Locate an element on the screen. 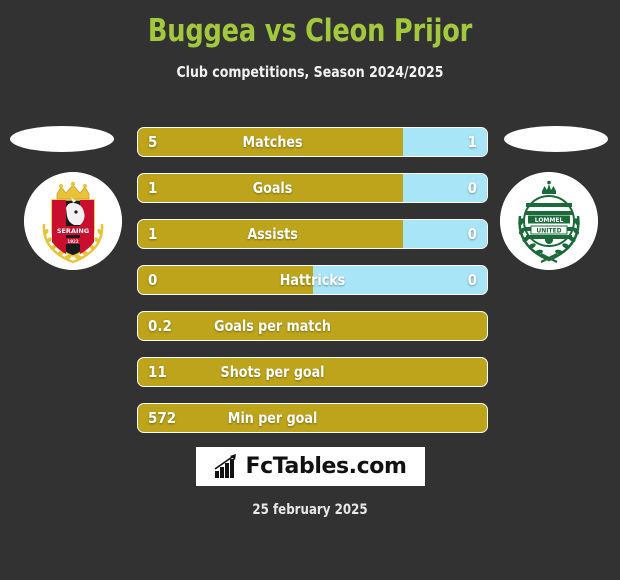 Image resolution: width=620 pixels, height=580 pixels. fctables-brand-text: FcTables.com is located at coordinates (326, 466).